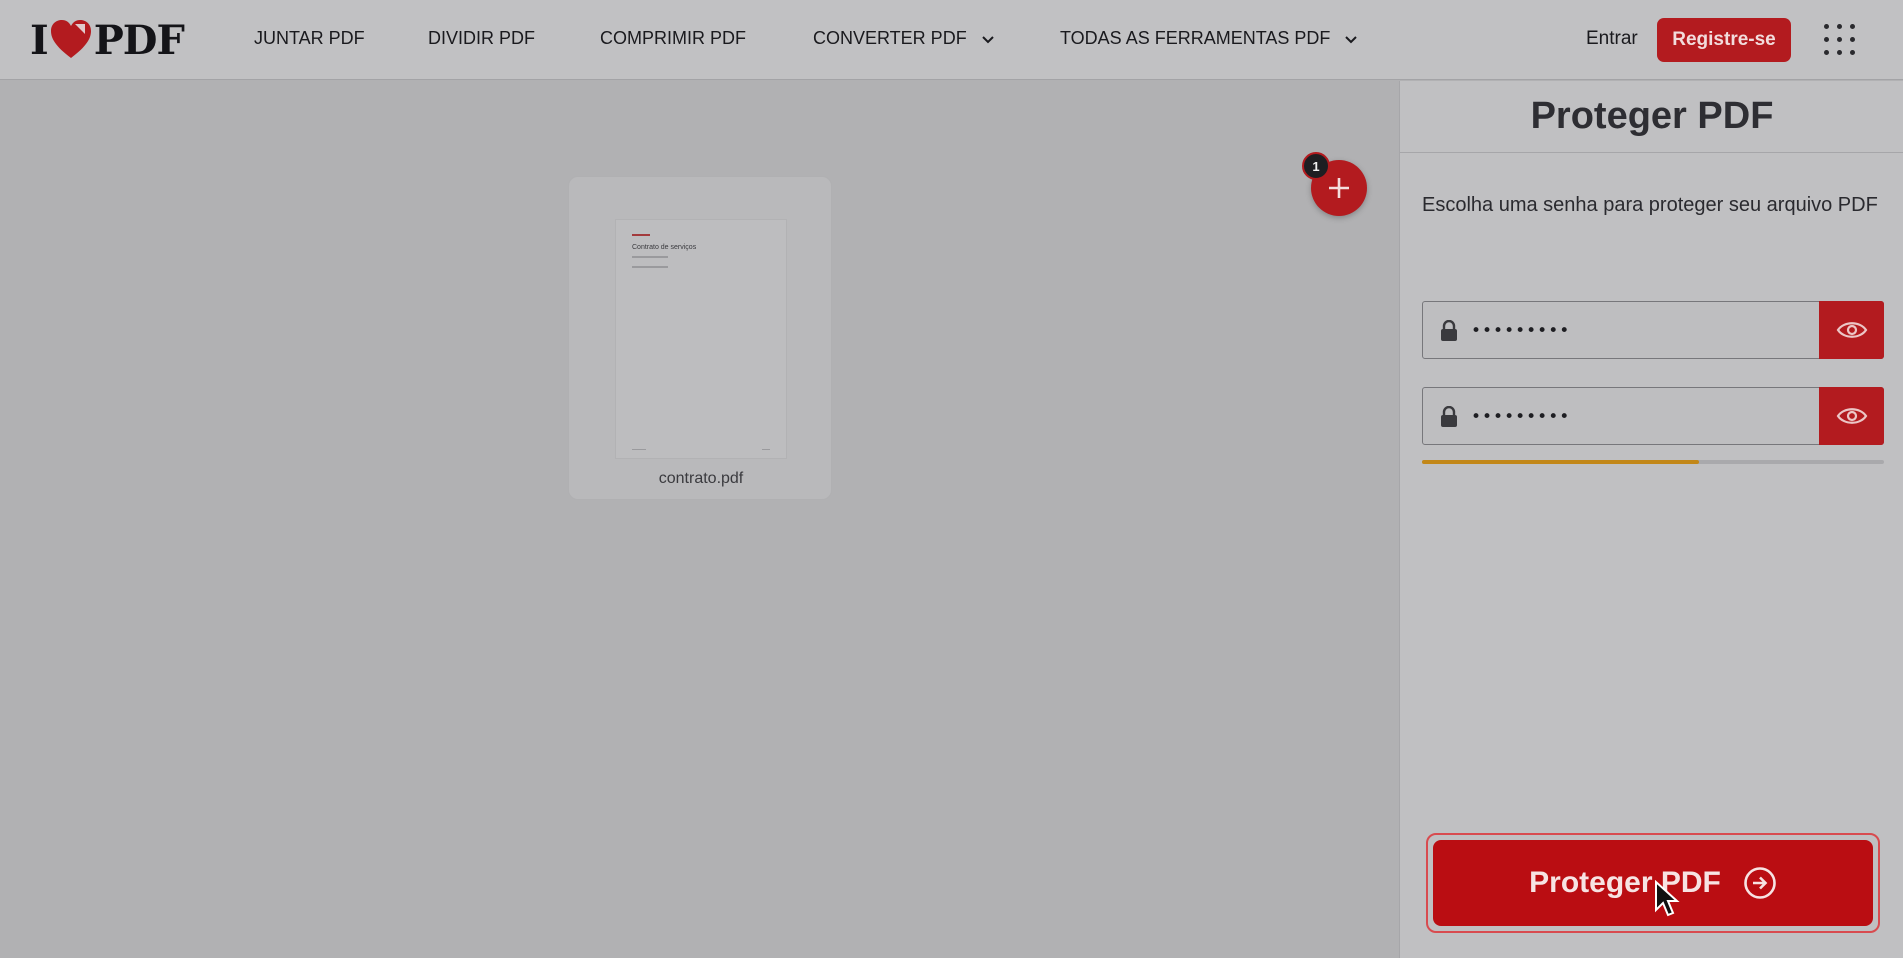 This screenshot has height=958, width=1903. Describe the element at coordinates (1636, 331) in the screenshot. I see `password-input` at that location.